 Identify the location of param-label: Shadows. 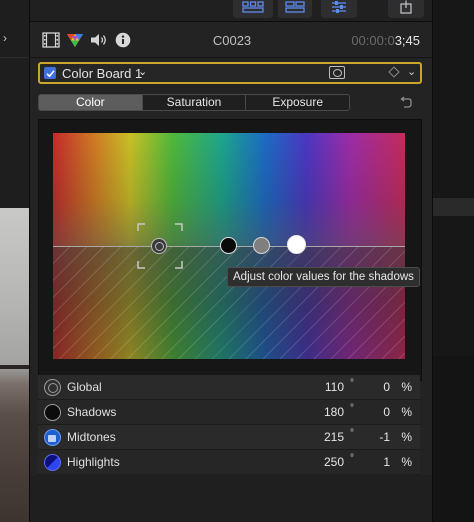
(92, 412).